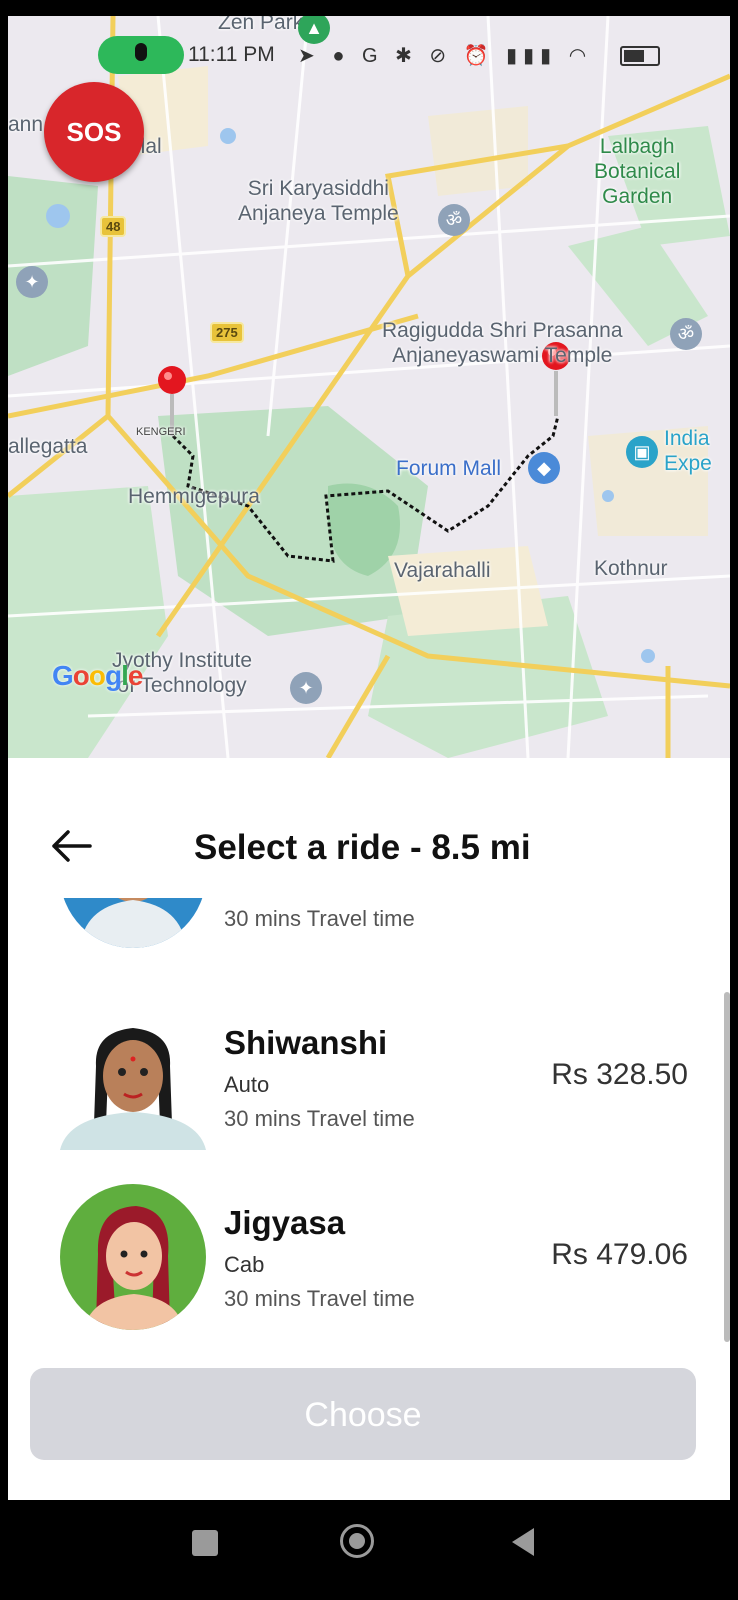 The height and width of the screenshot is (1600, 738). What do you see at coordinates (285, 1222) in the screenshot?
I see `driver-name: Jigyasa` at bounding box center [285, 1222].